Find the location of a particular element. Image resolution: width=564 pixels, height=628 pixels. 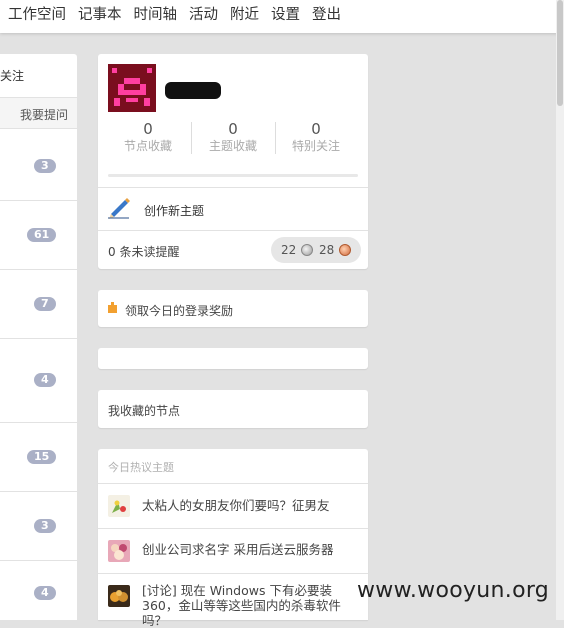

hot-topic-item: 太粘人的女朋友你们要吗？征男友 is located at coordinates (233, 506).